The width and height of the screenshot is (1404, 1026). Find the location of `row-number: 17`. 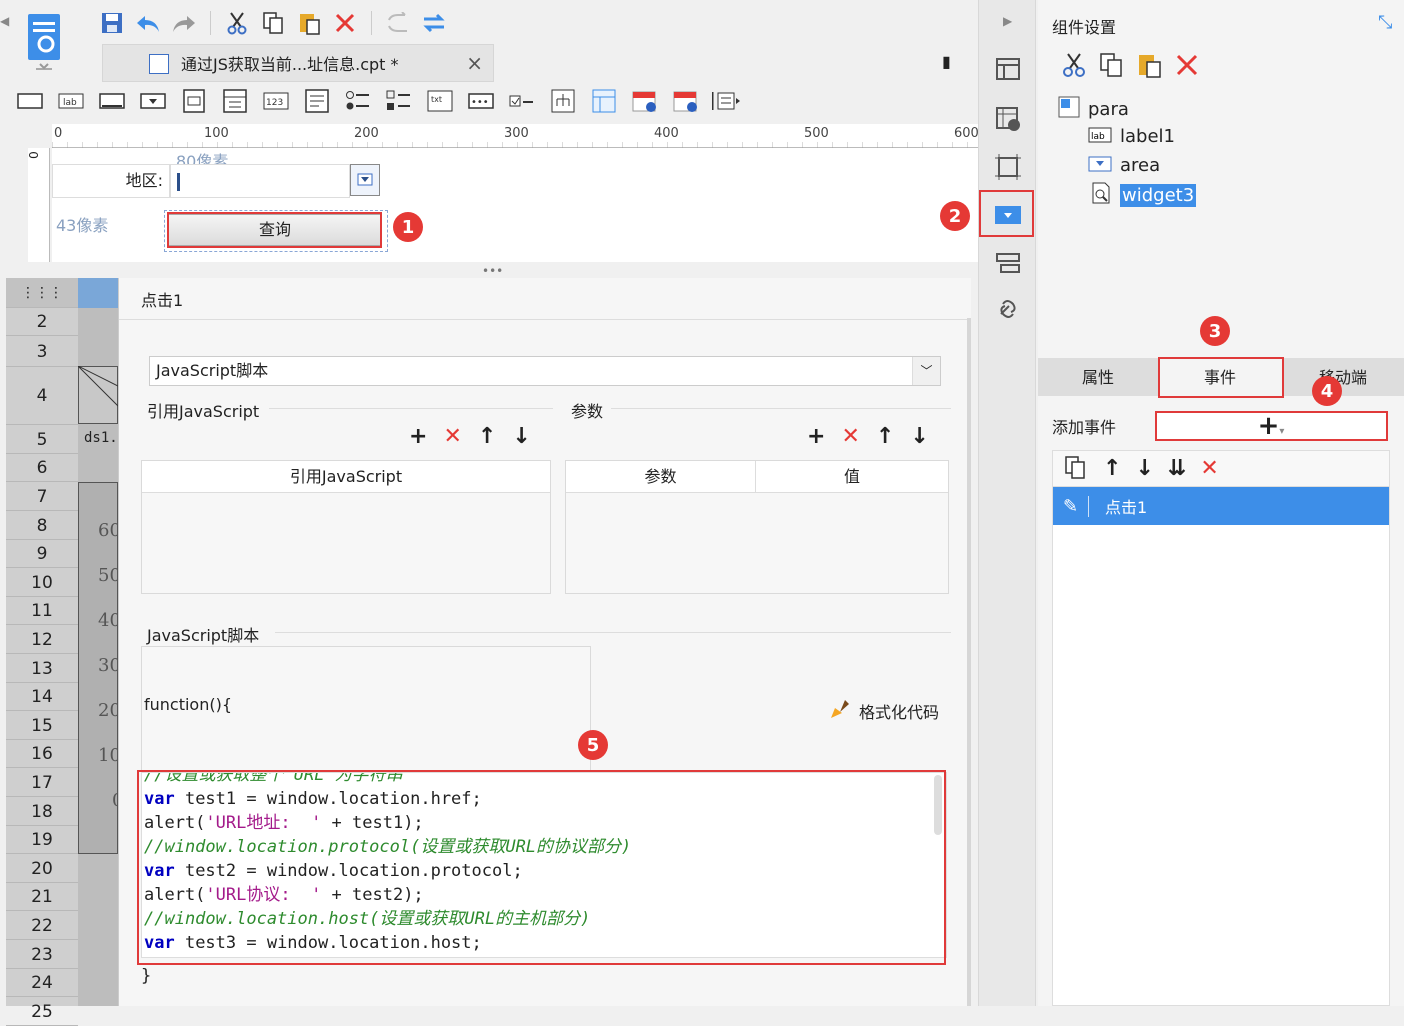

row-number: 17 is located at coordinates (42, 783).